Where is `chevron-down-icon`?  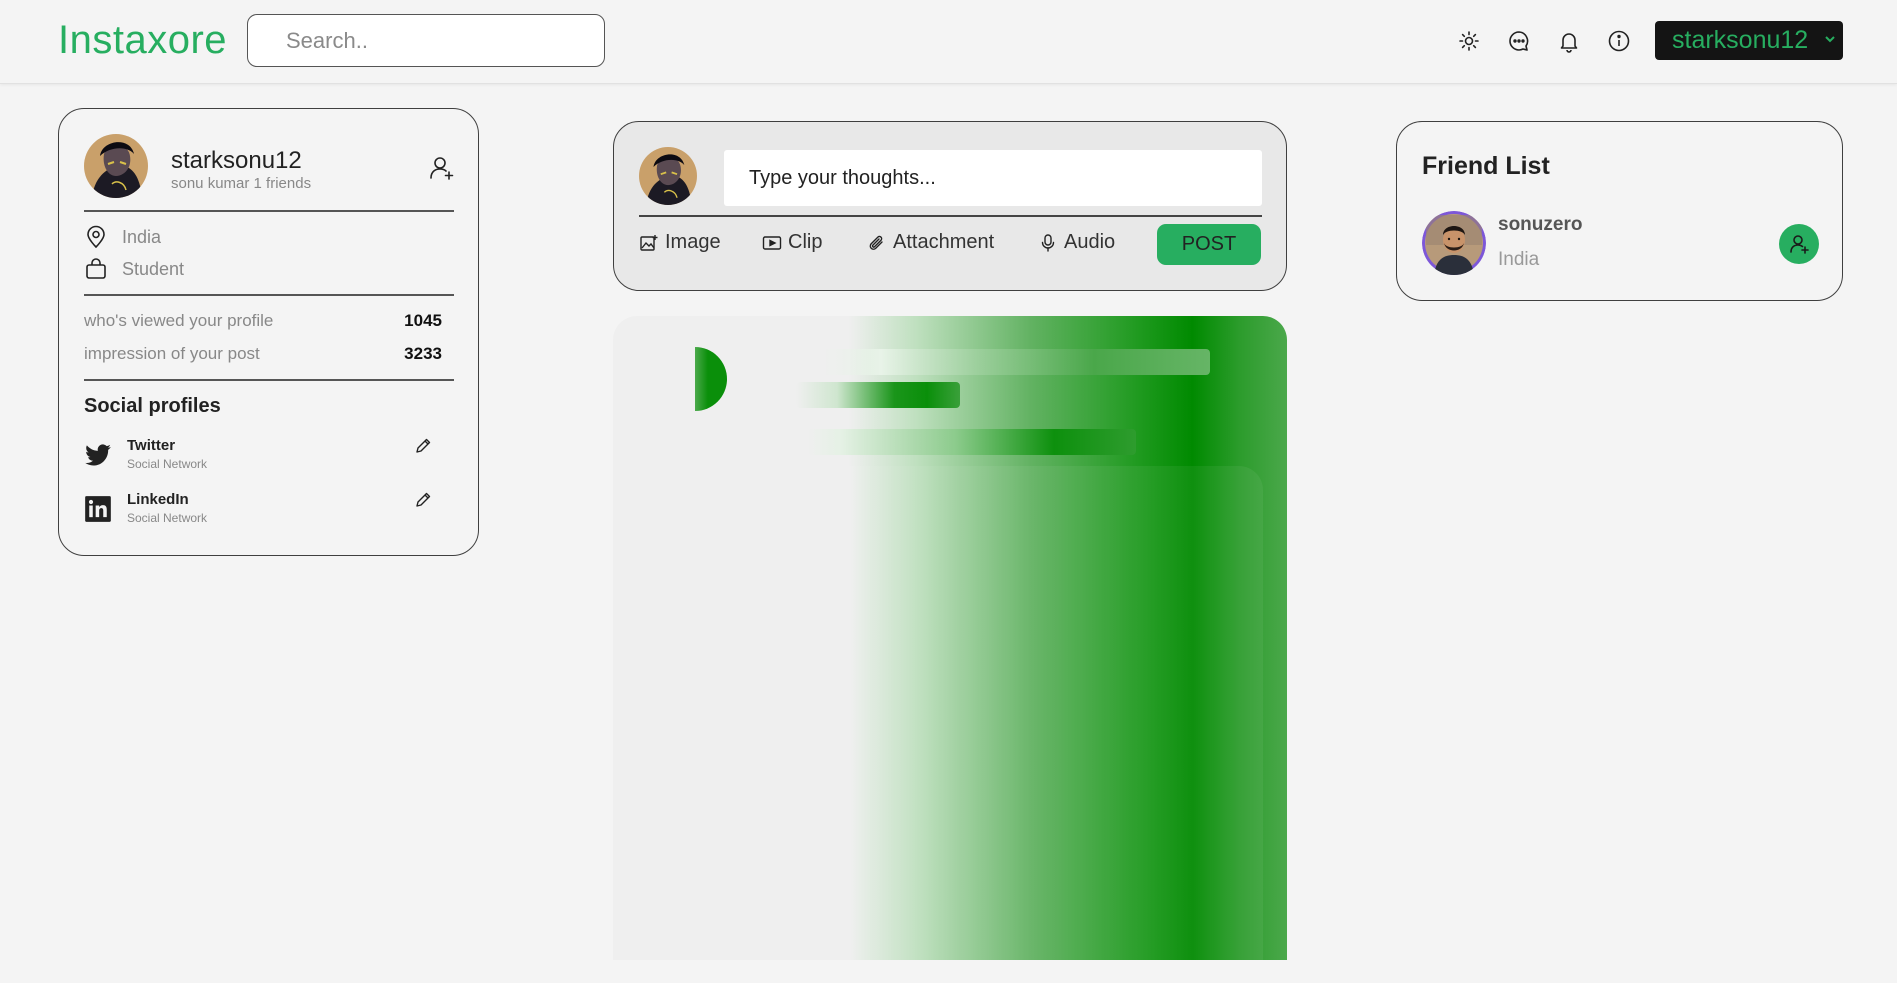 chevron-down-icon is located at coordinates (1830, 39).